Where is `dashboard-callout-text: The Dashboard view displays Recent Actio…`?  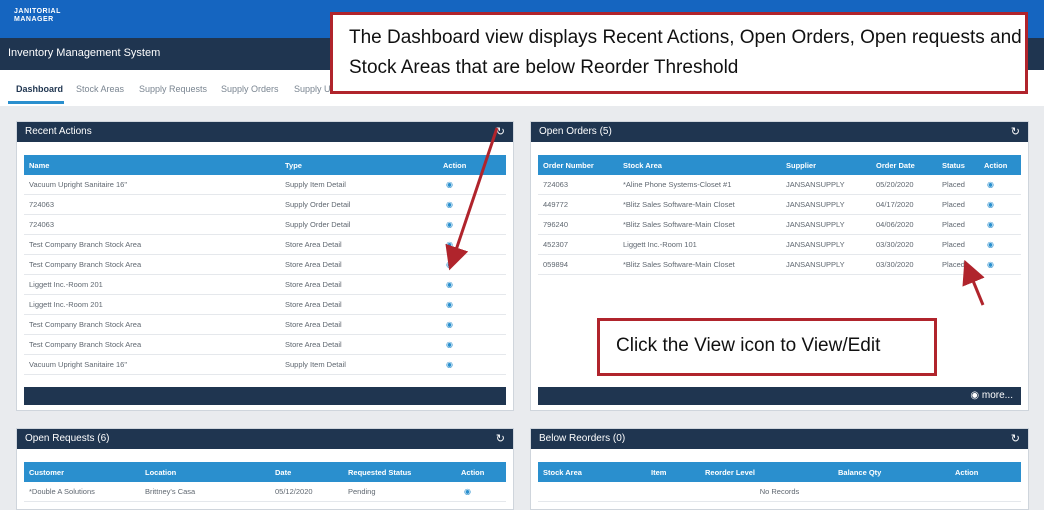 dashboard-callout-text: The Dashboard view displays Recent Actio… is located at coordinates (685, 52).